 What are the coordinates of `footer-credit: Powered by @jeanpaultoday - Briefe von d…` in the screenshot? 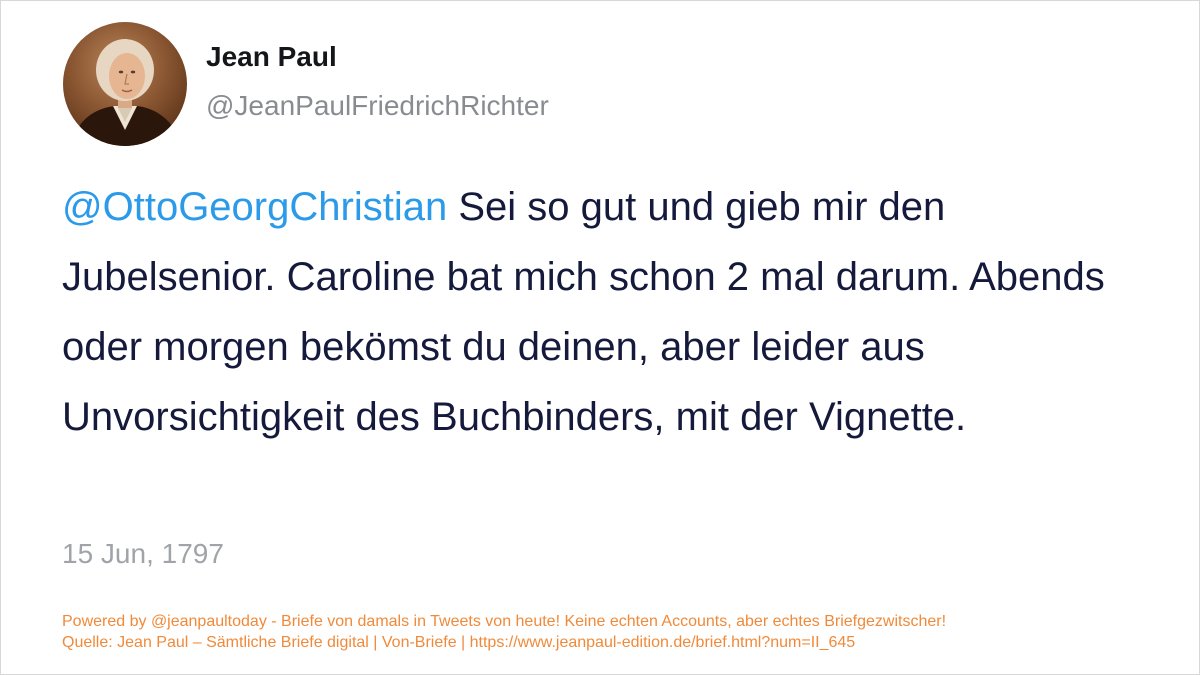 It's located at (504, 621).